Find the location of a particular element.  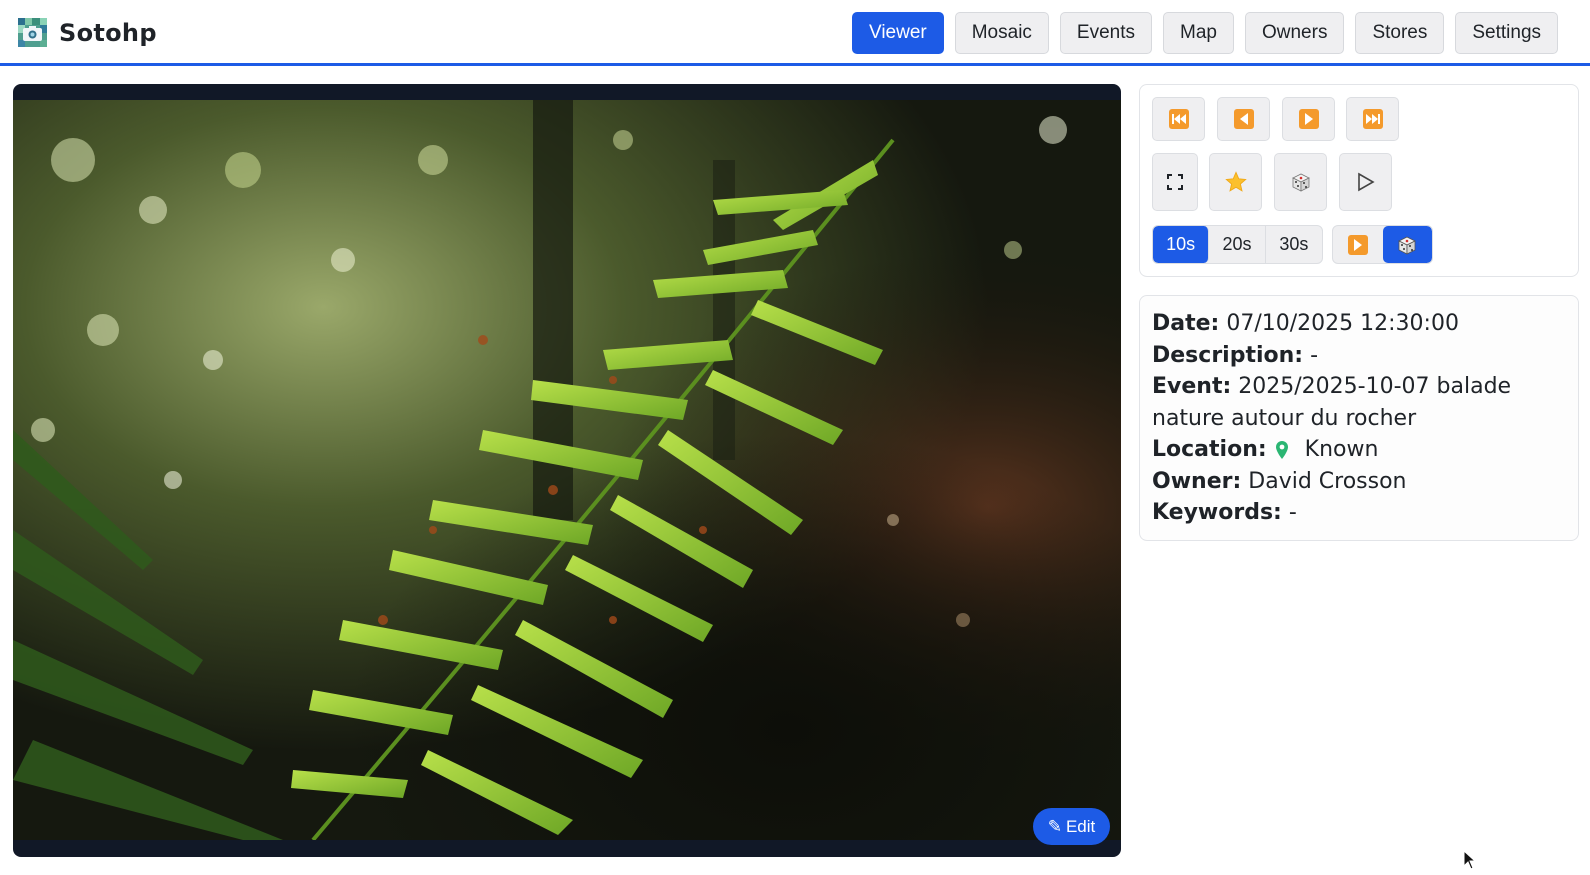

next-photo-button is located at coordinates (1308, 119).